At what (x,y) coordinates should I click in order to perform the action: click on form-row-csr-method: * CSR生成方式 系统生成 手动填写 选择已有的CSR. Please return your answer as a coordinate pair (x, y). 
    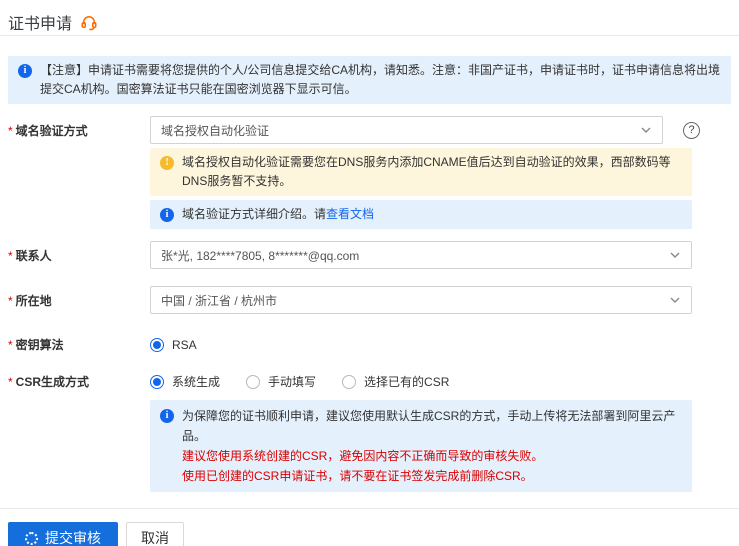
    Looking at the image, I should click on (369, 381).